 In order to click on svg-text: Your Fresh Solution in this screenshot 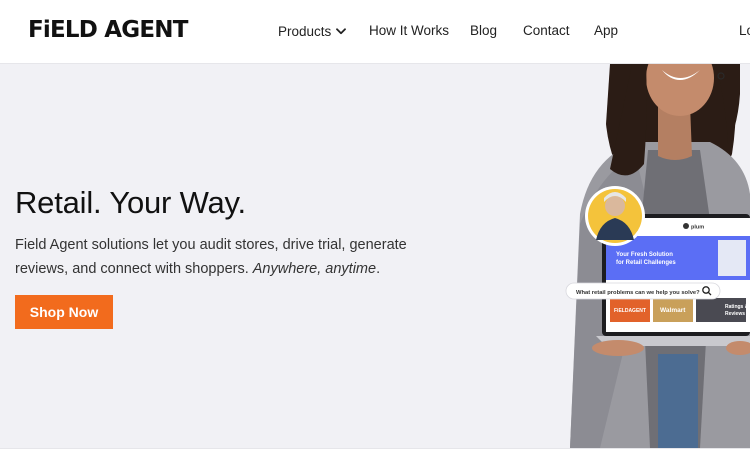, I will do `click(644, 255)`.